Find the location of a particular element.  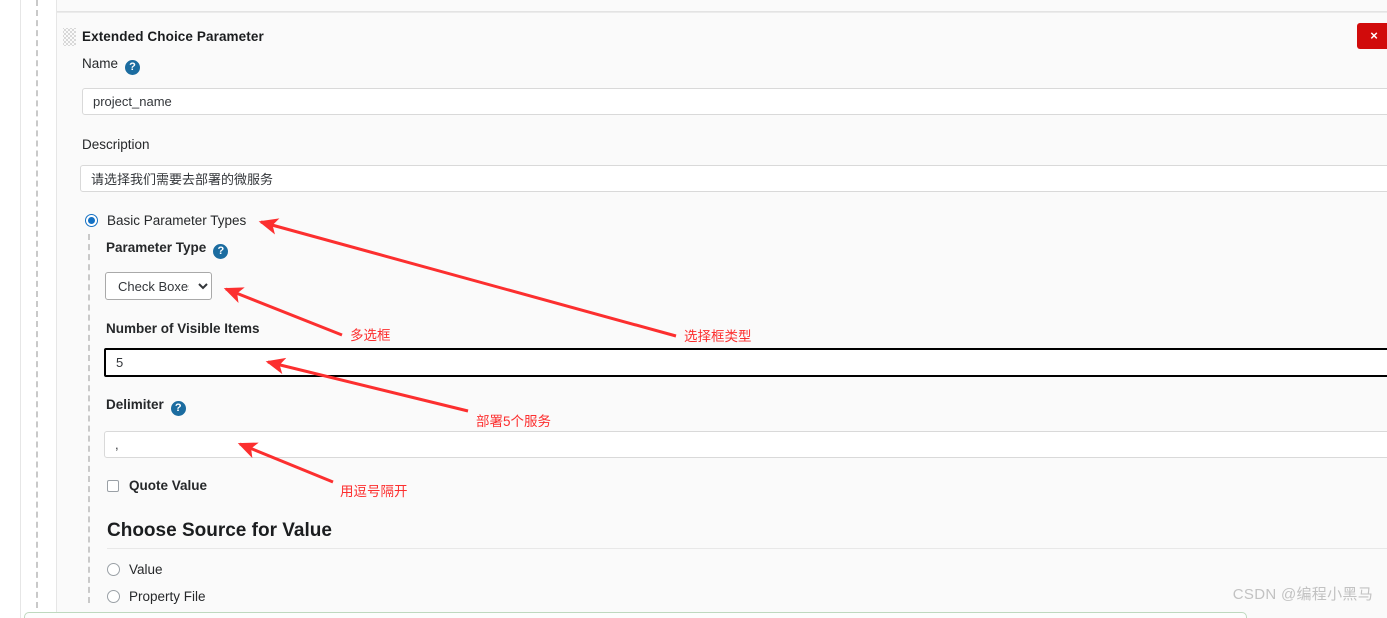

radio-source-value: Value is located at coordinates (135, 569).